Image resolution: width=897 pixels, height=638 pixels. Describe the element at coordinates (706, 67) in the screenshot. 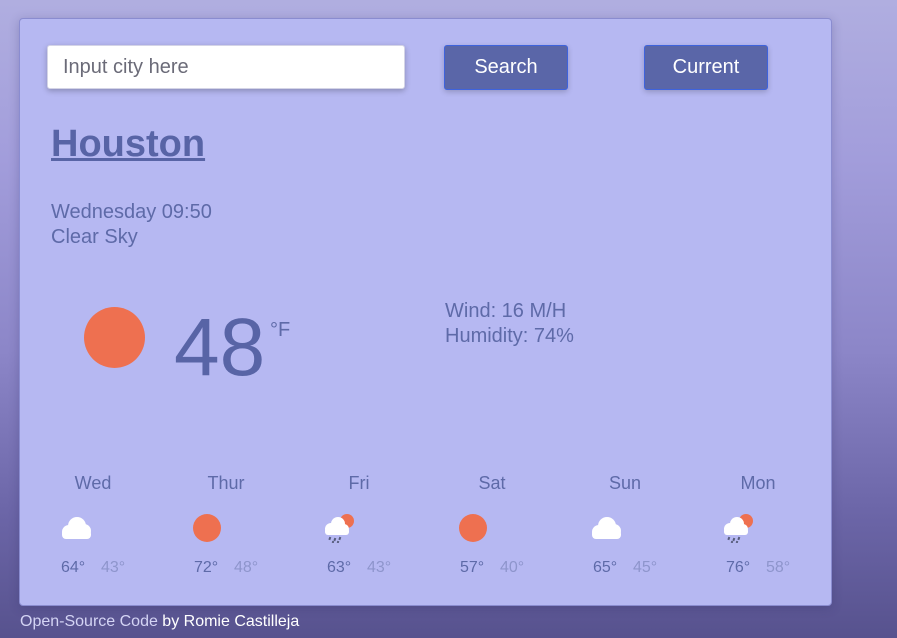

I see `current-location-button: Current` at that location.